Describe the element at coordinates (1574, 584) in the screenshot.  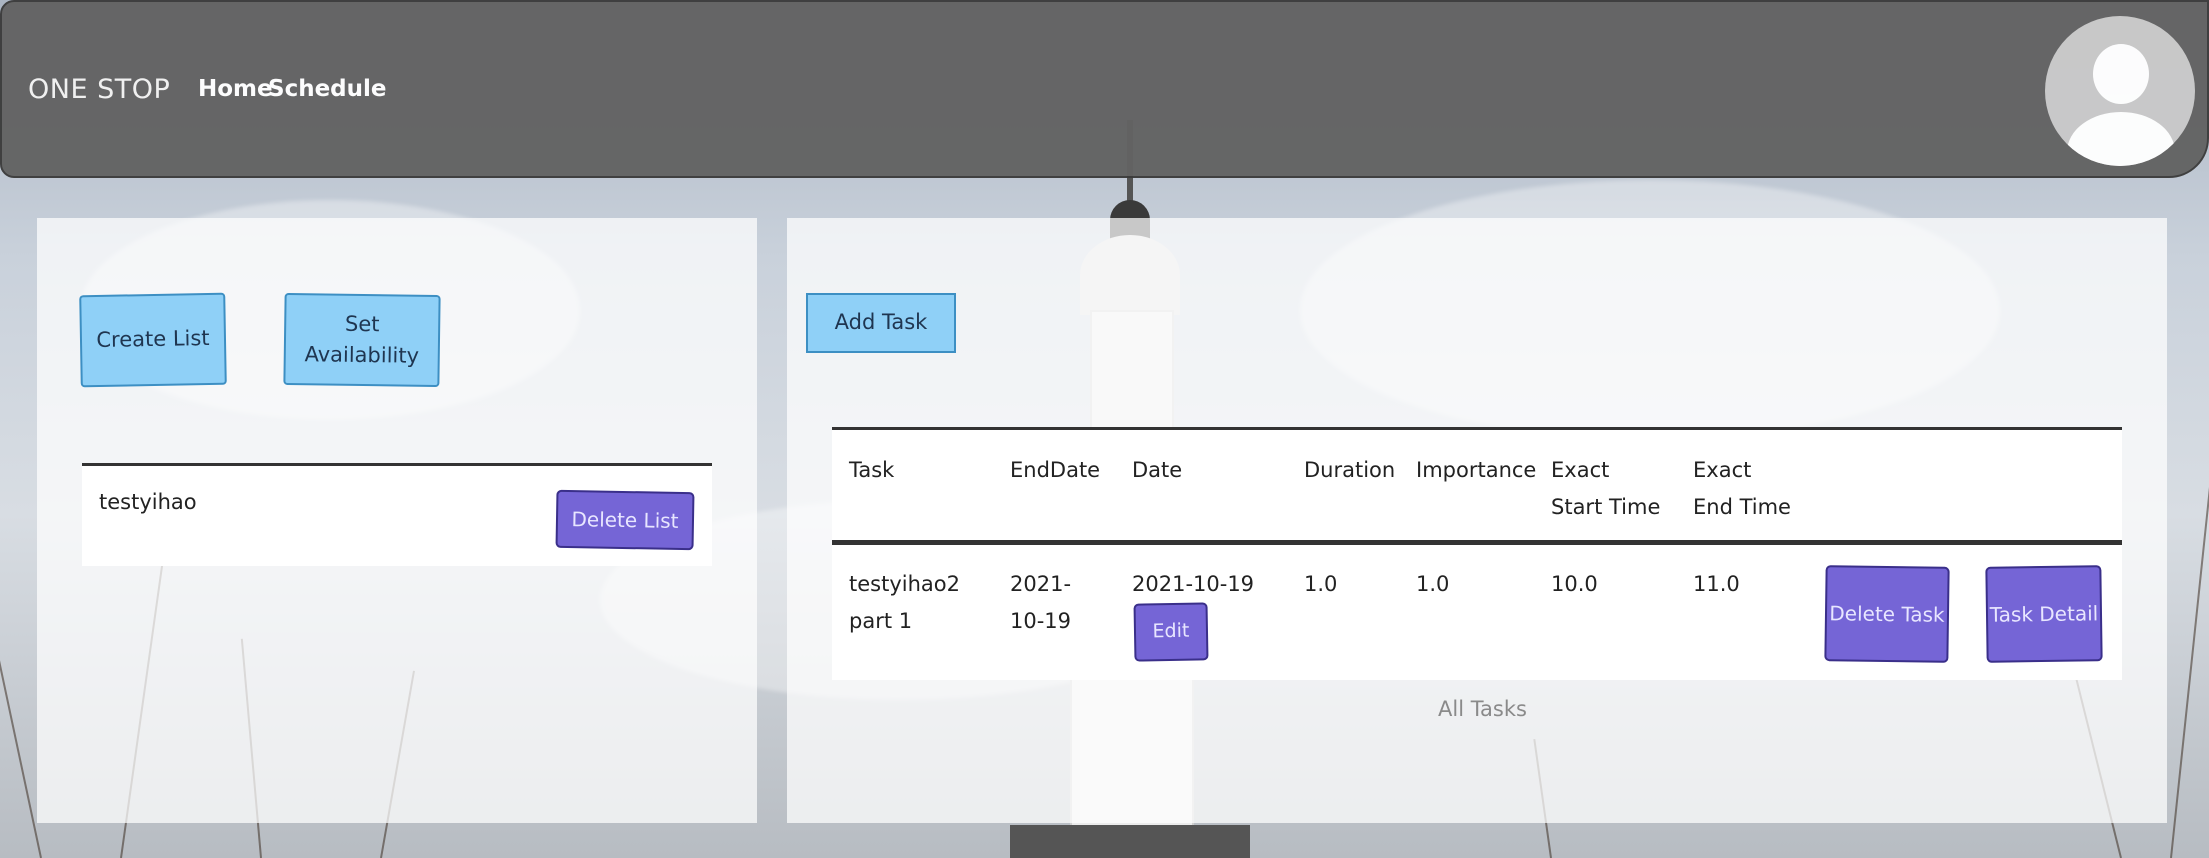
I see `cell-exact-start: 10.0` at that location.